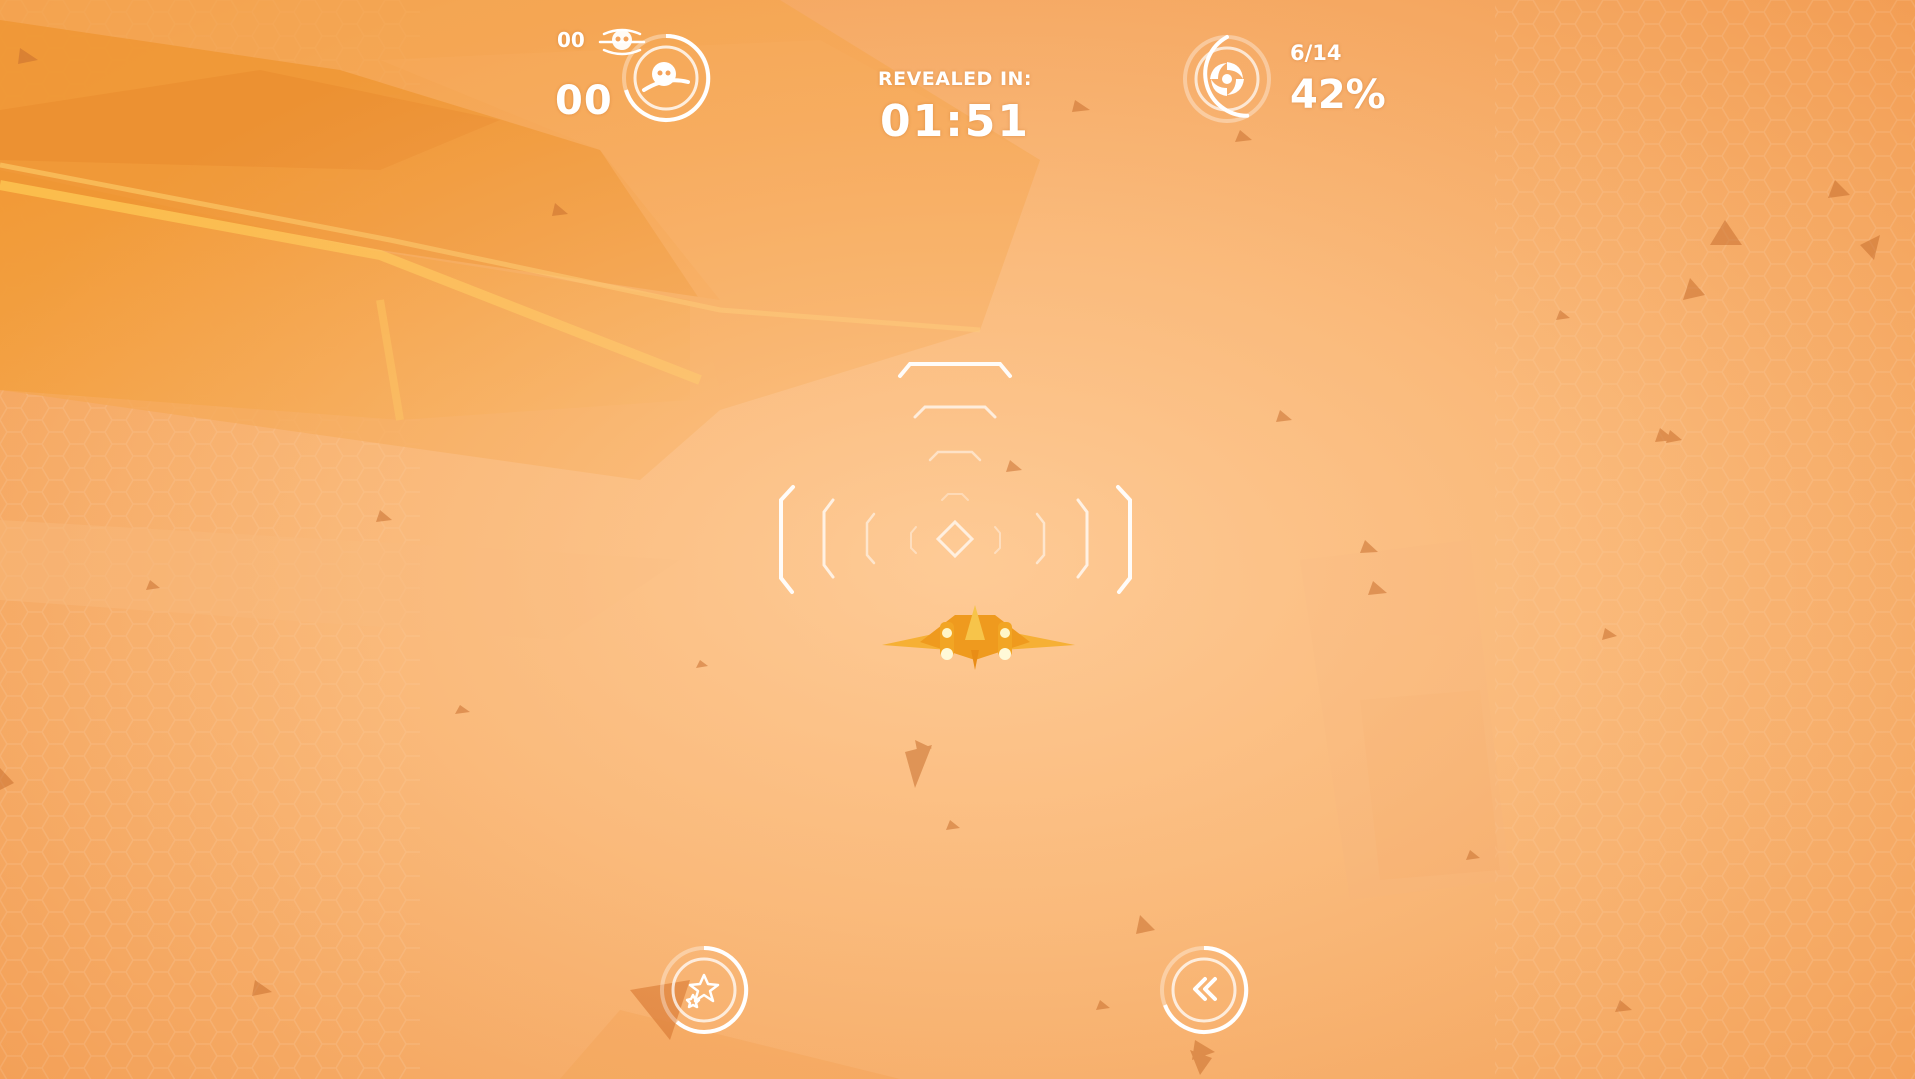  Describe the element at coordinates (1227, 79) in the screenshot. I see `vortex-icon` at that location.